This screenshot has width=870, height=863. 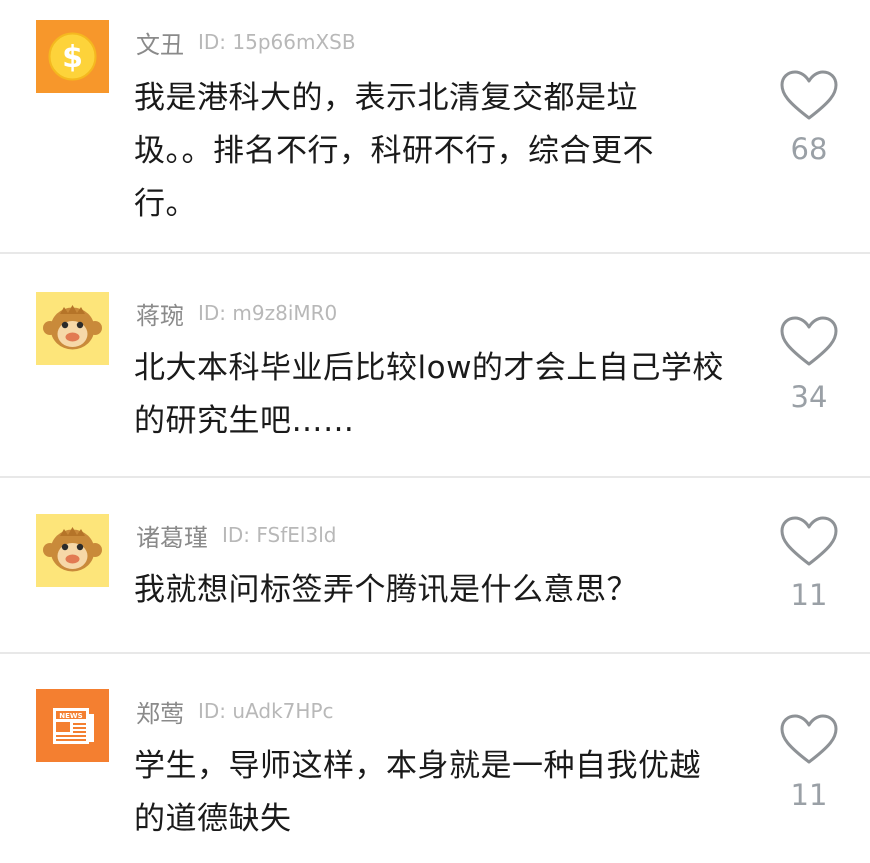 What do you see at coordinates (160, 313) in the screenshot?
I see `user-name: 蒋琬` at bounding box center [160, 313].